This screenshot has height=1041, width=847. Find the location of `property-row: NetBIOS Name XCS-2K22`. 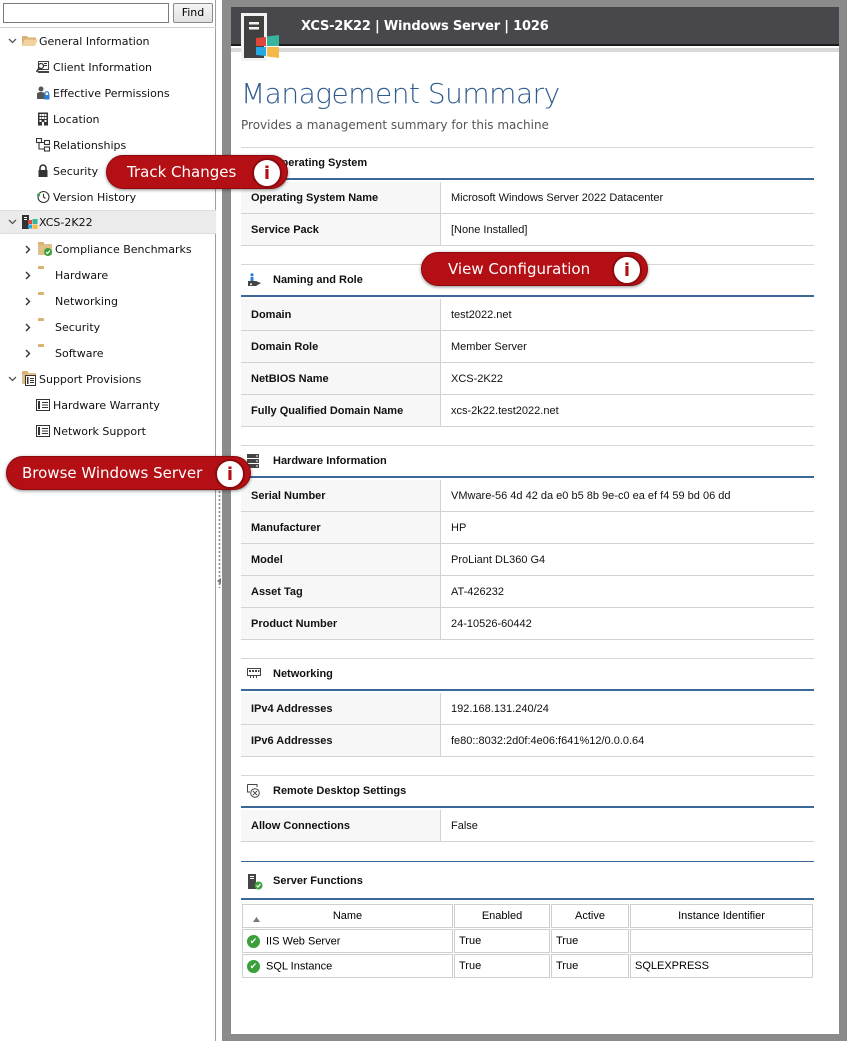

property-row: NetBIOS Name XCS-2K22 is located at coordinates (527, 379).